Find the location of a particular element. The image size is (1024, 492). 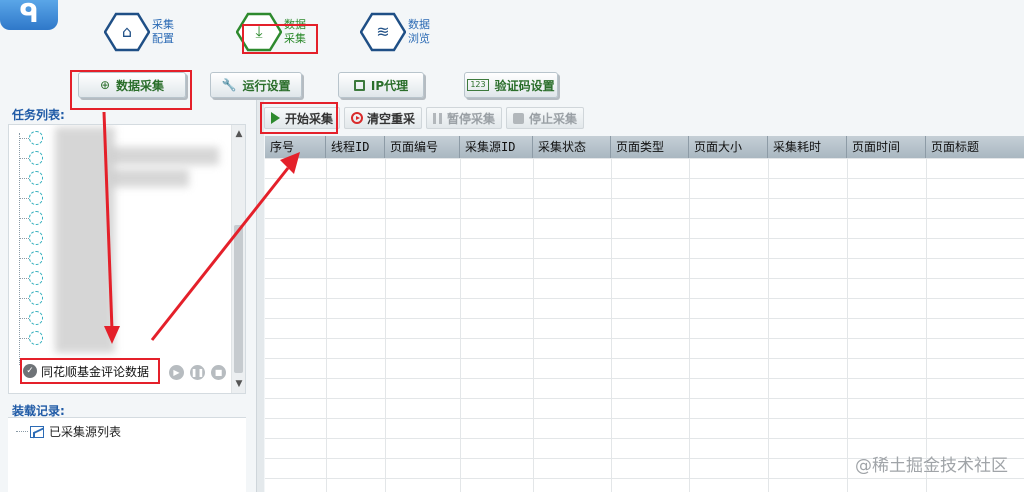

task-list-title: 任务列表: is located at coordinates (38, 115).